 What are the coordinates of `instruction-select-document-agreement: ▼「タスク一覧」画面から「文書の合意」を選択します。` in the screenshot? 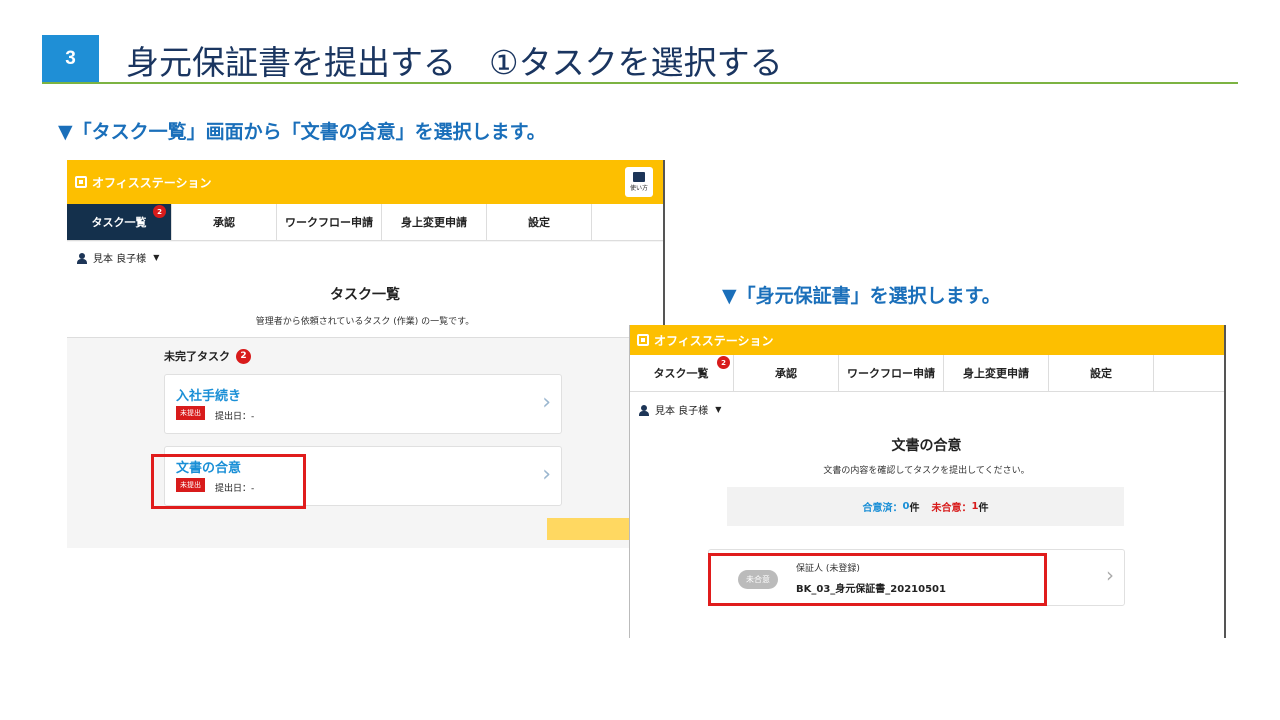 It's located at (302, 132).